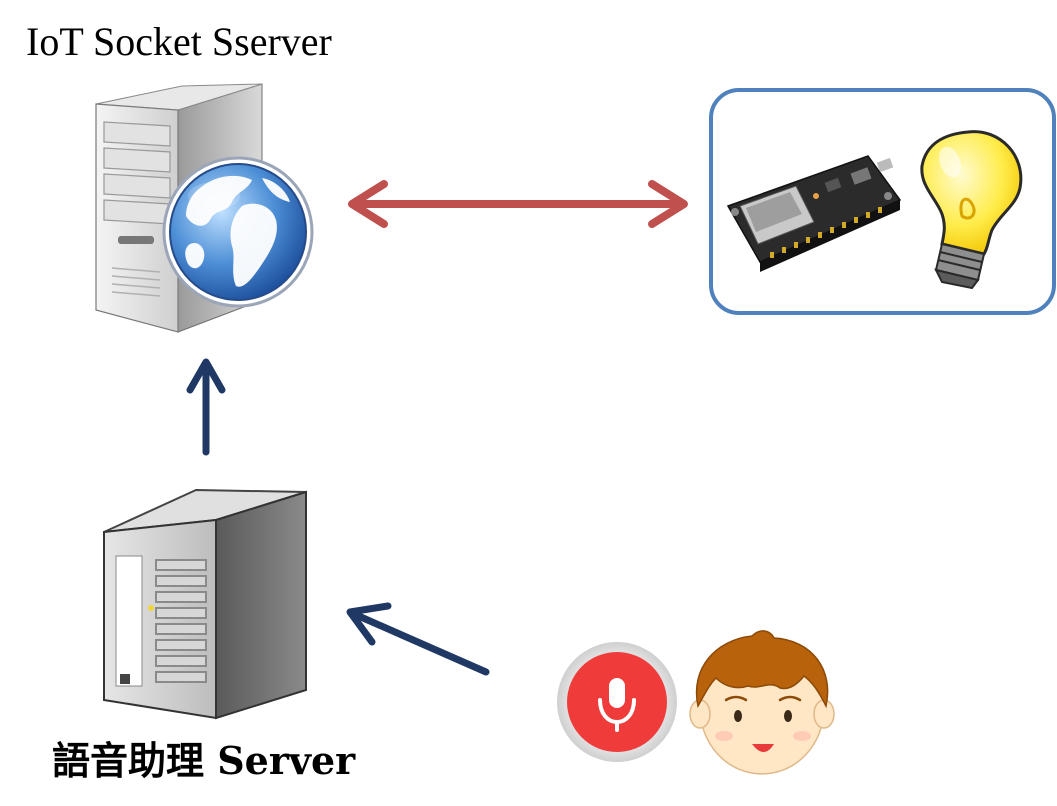 Image resolution: width=1057 pixels, height=806 pixels. Describe the element at coordinates (179, 41) in the screenshot. I see `iot-socket-server-label: IoT Socket Sserver` at that location.